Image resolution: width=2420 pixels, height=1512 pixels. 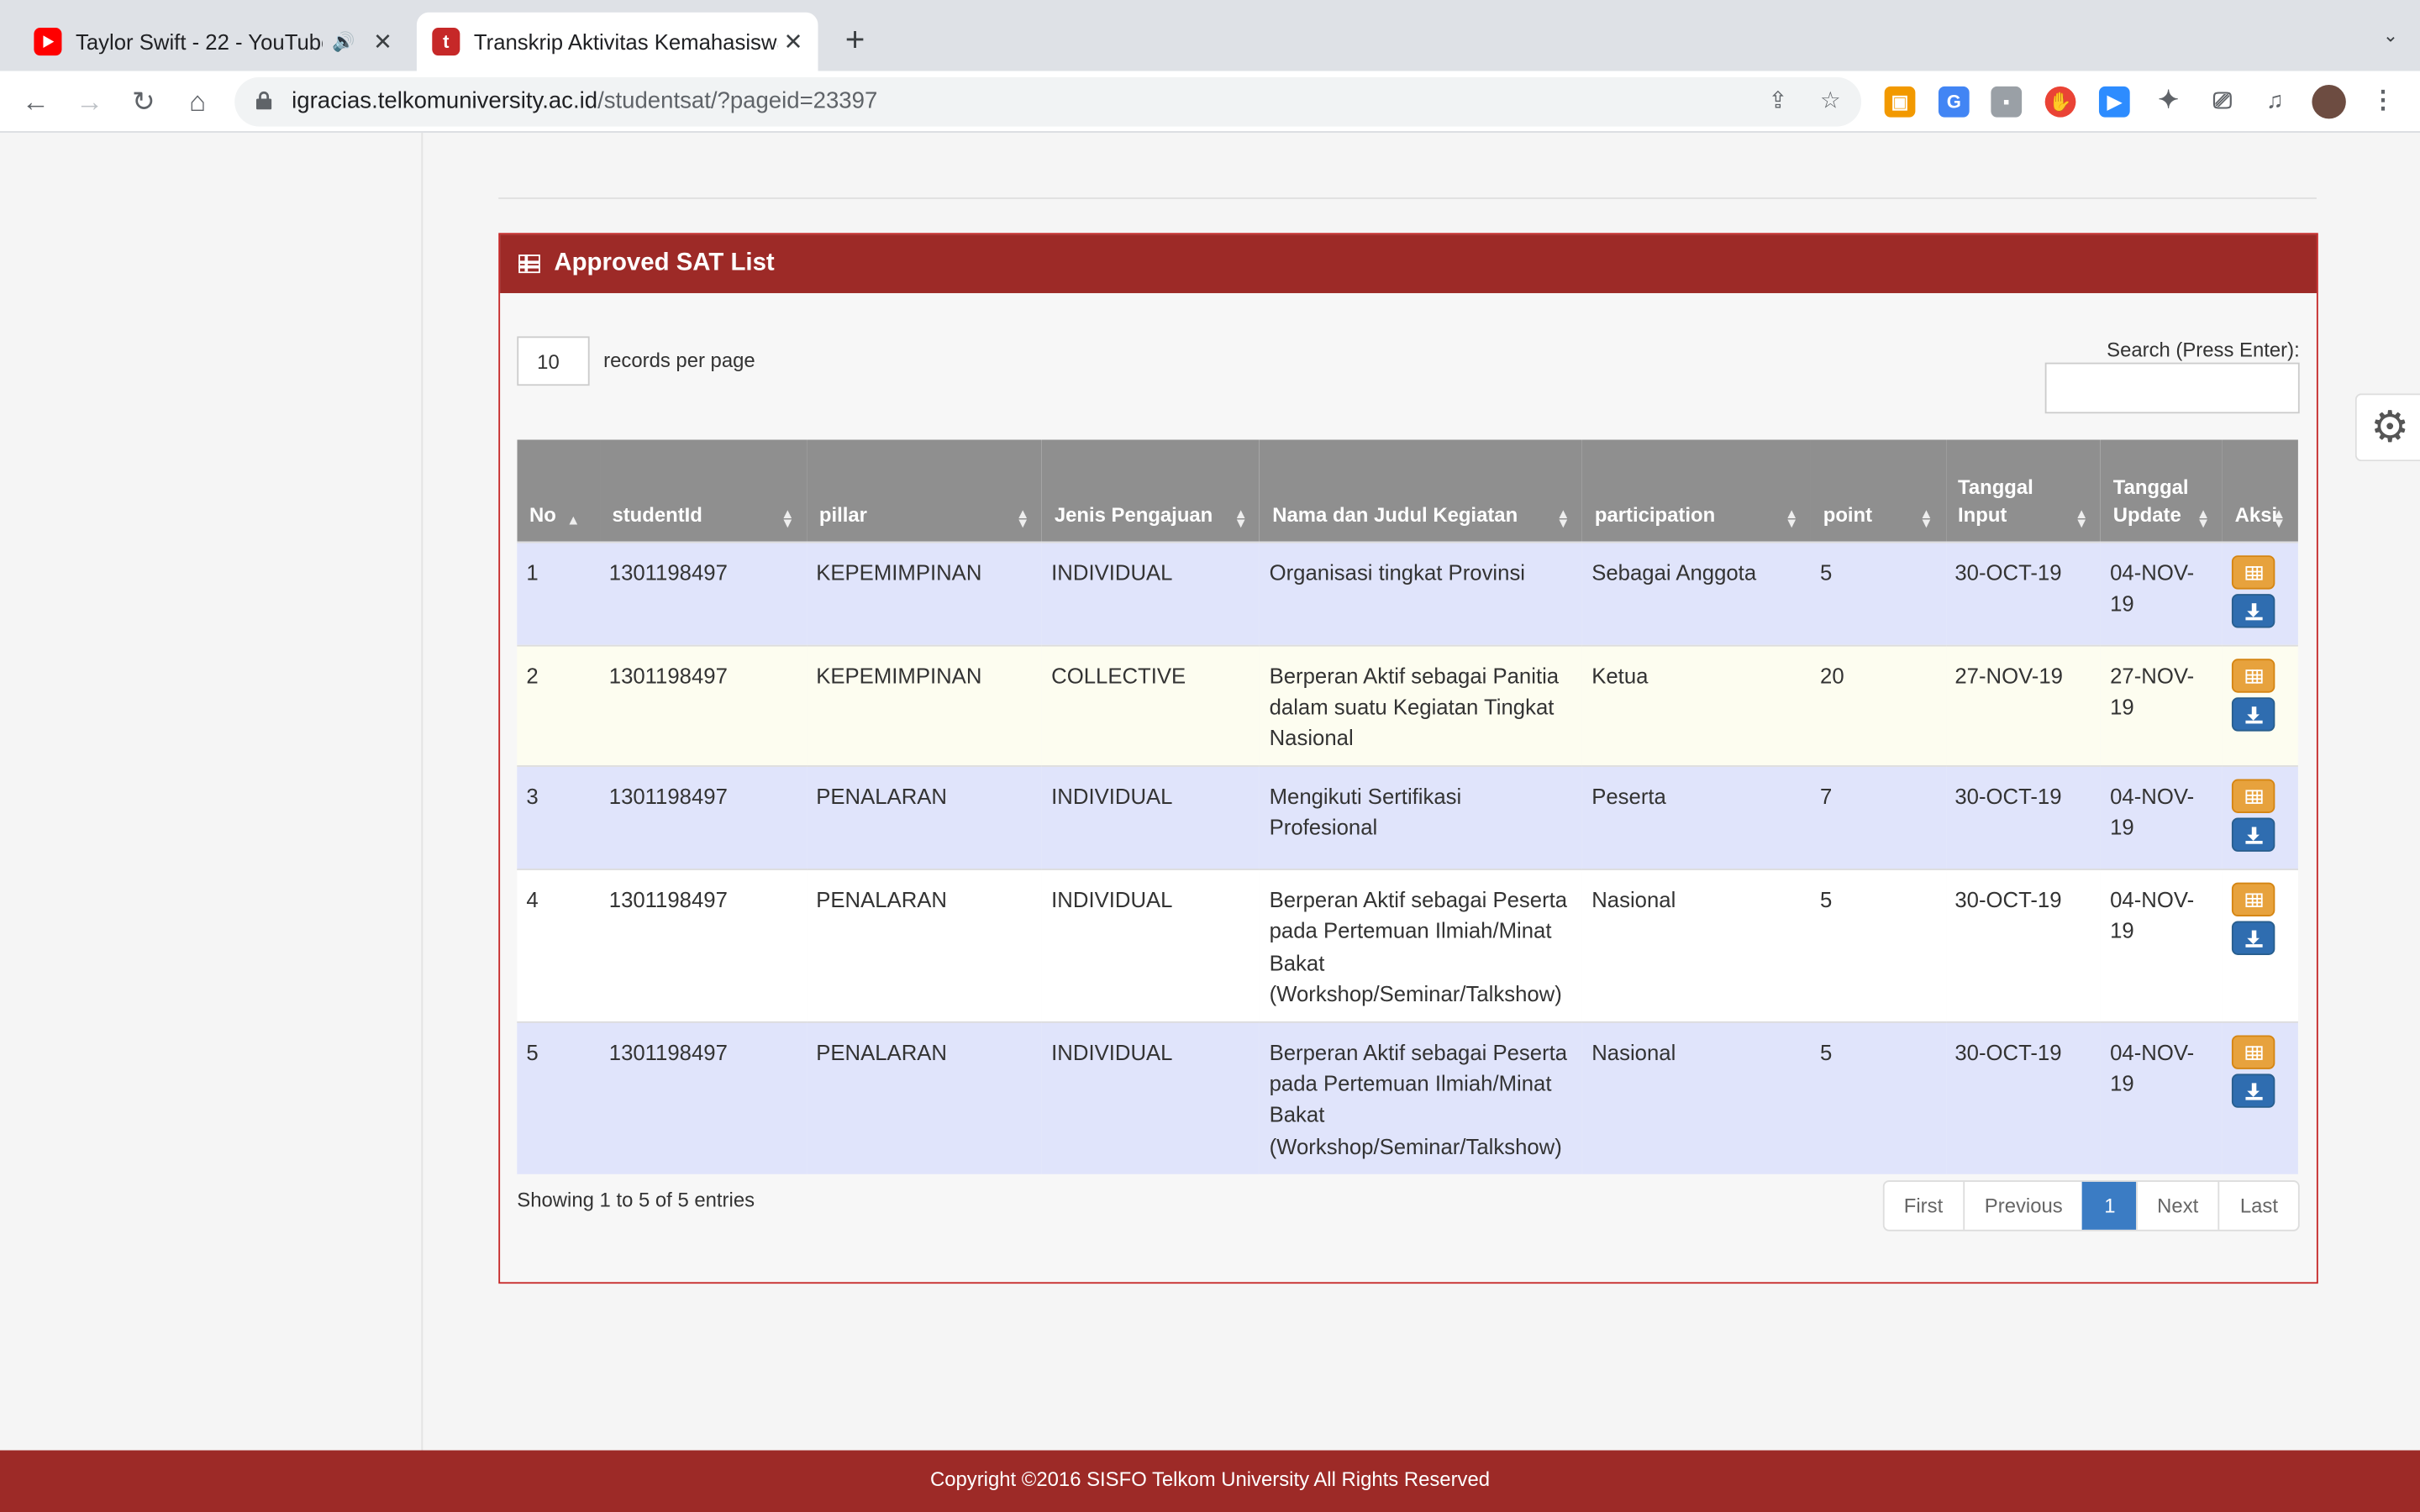 What do you see at coordinates (344, 42) in the screenshot?
I see `speaker-icon: 🔊` at bounding box center [344, 42].